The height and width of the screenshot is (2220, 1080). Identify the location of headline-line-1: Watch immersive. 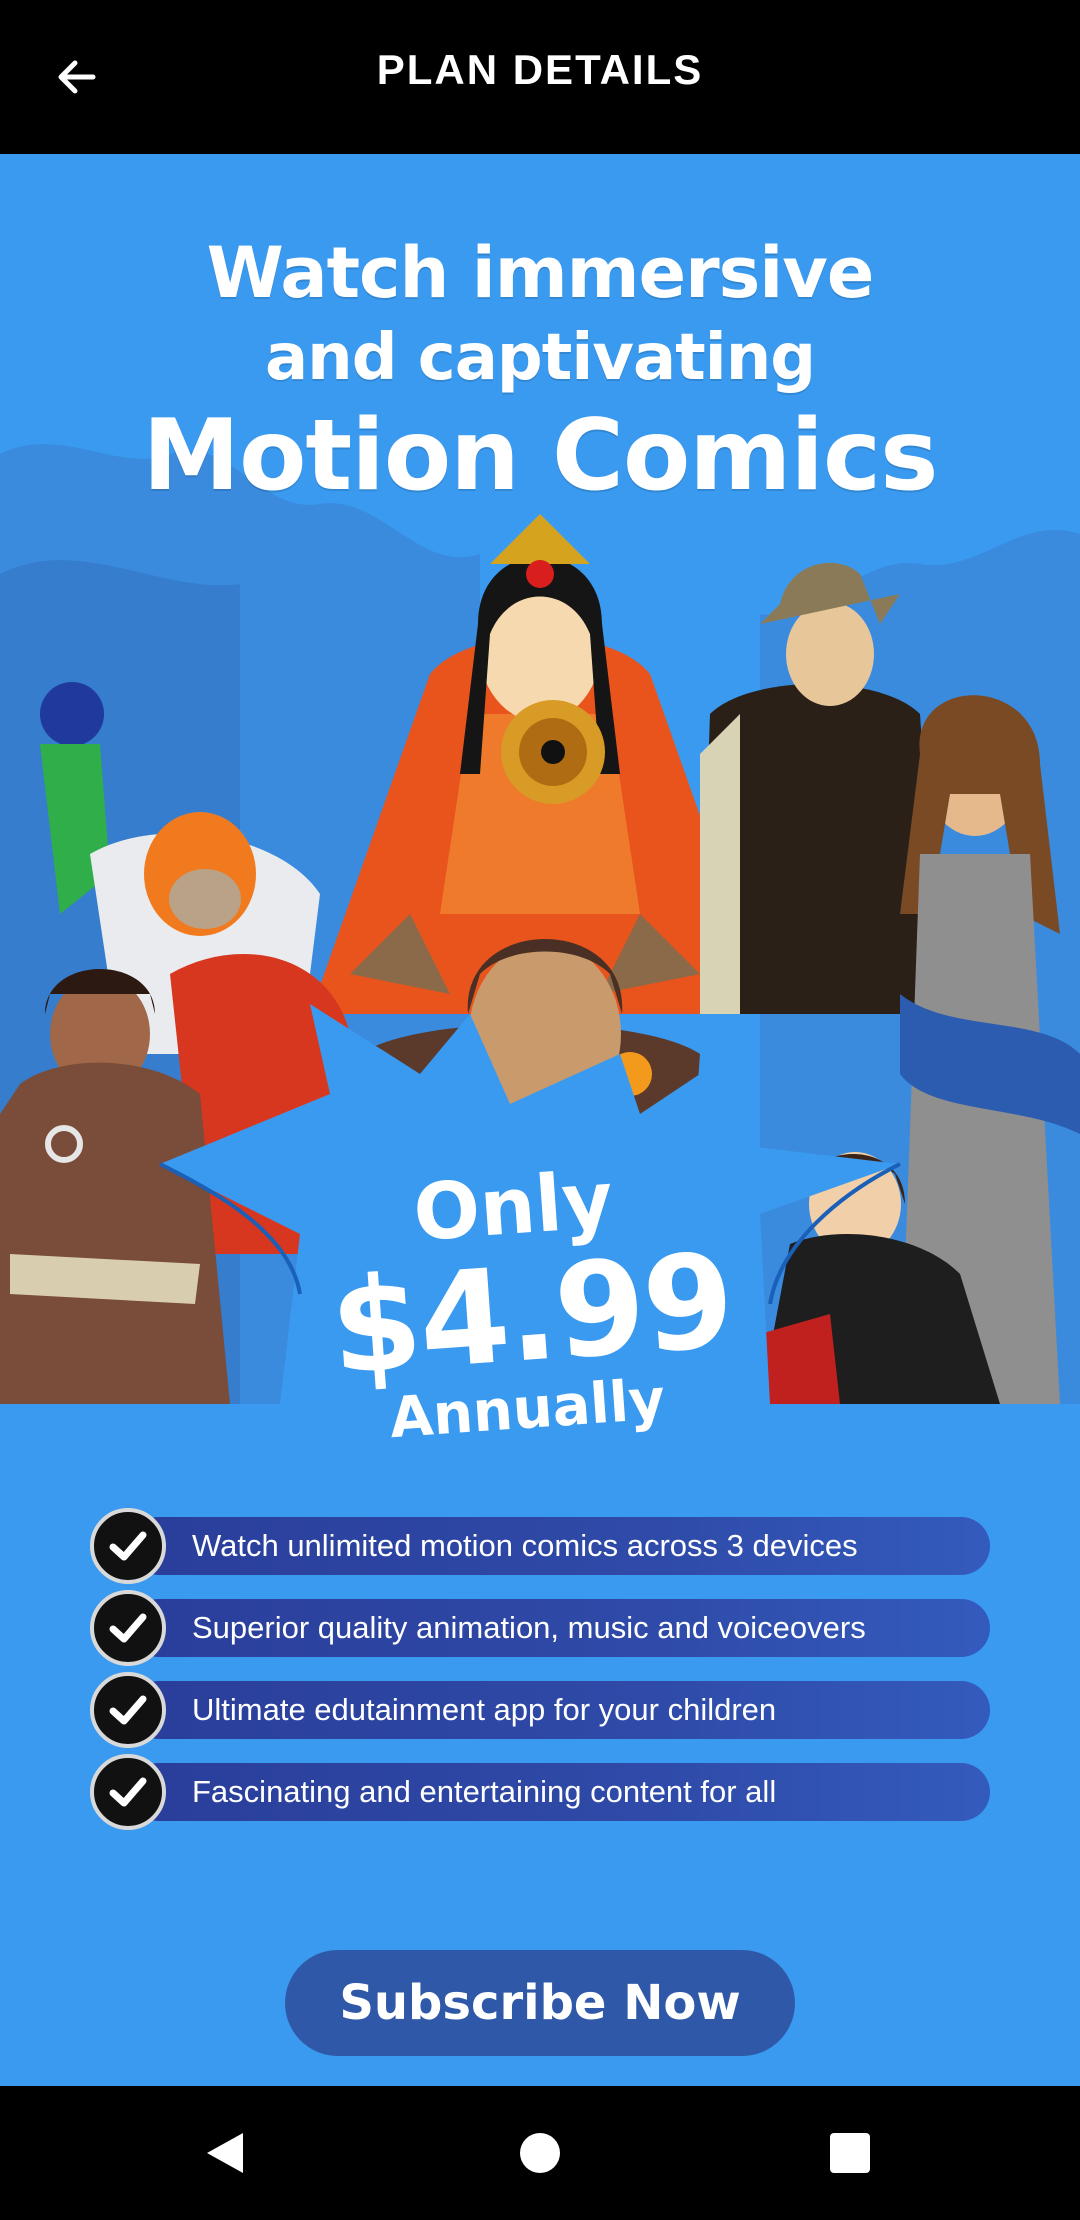
(540, 273).